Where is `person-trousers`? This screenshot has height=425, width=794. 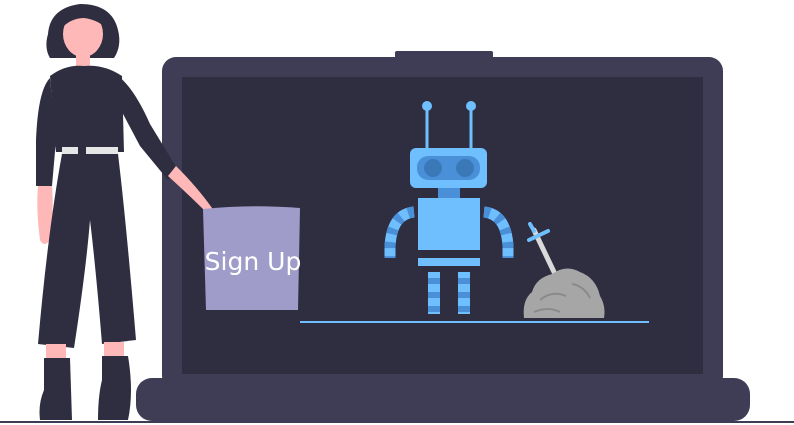
person-trousers is located at coordinates (87, 251).